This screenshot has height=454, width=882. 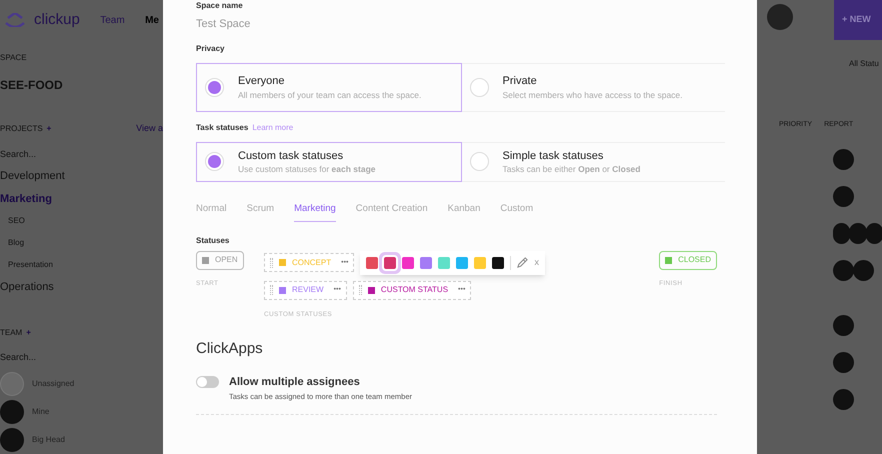 I want to click on space-name: SEE-FOOD, so click(x=32, y=85).